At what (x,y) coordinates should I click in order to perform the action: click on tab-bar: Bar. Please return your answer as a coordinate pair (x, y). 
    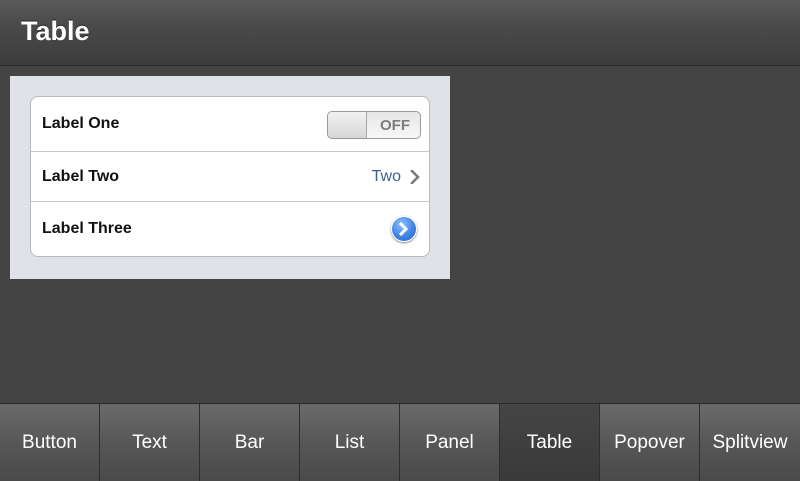
    Looking at the image, I should click on (250, 442).